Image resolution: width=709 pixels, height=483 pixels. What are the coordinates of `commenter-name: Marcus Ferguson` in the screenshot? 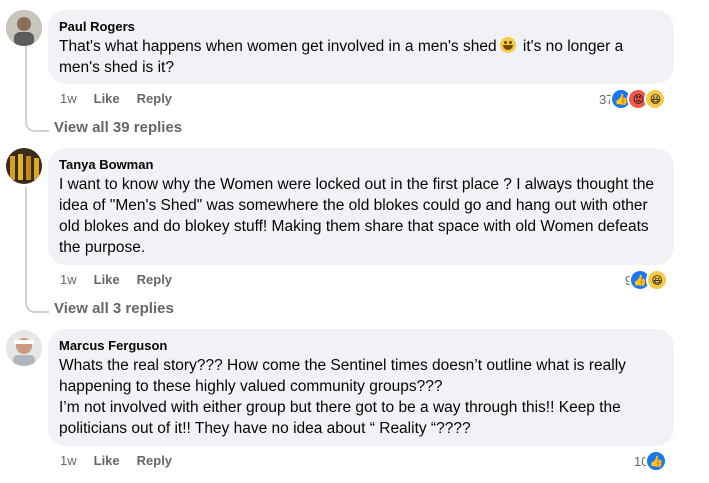 It's located at (360, 345).